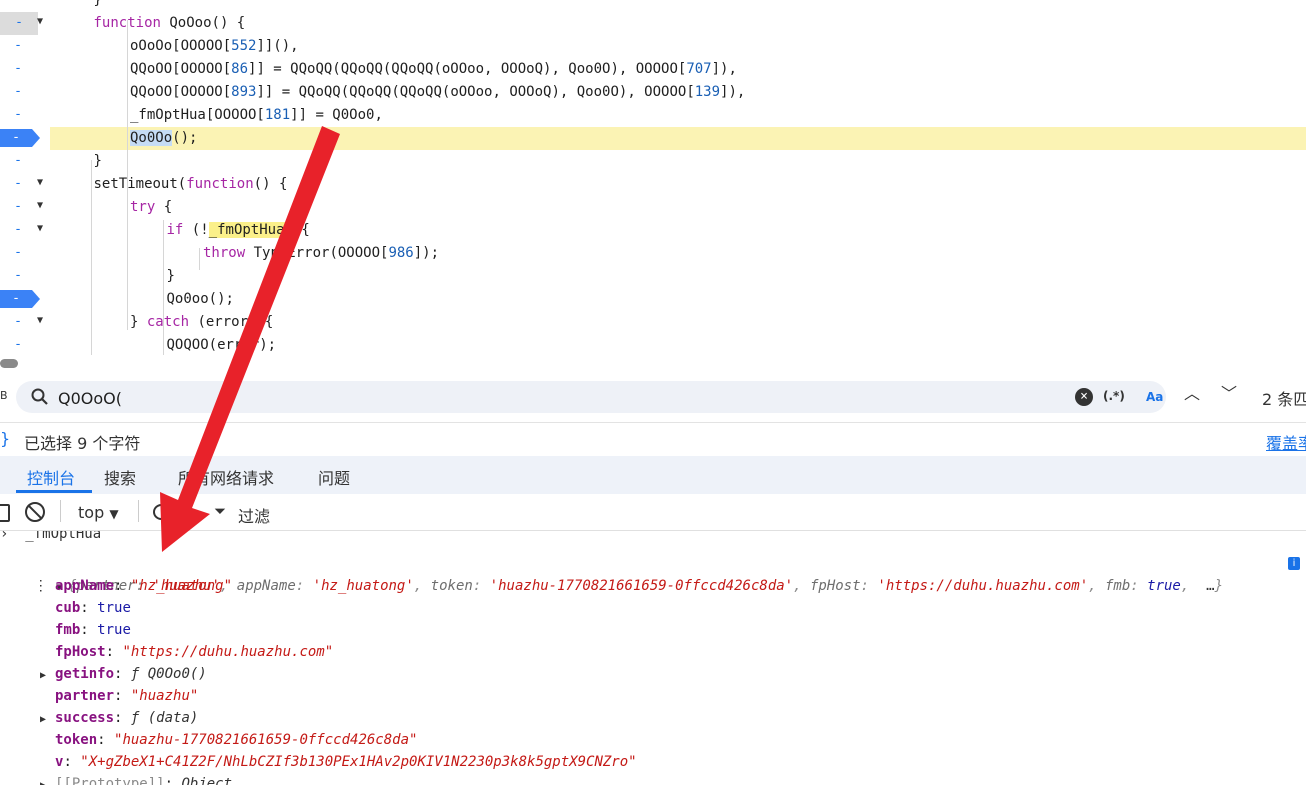 The width and height of the screenshot is (1306, 785). Describe the element at coordinates (9, 363) in the screenshot. I see `scrollbar-thumb` at that location.